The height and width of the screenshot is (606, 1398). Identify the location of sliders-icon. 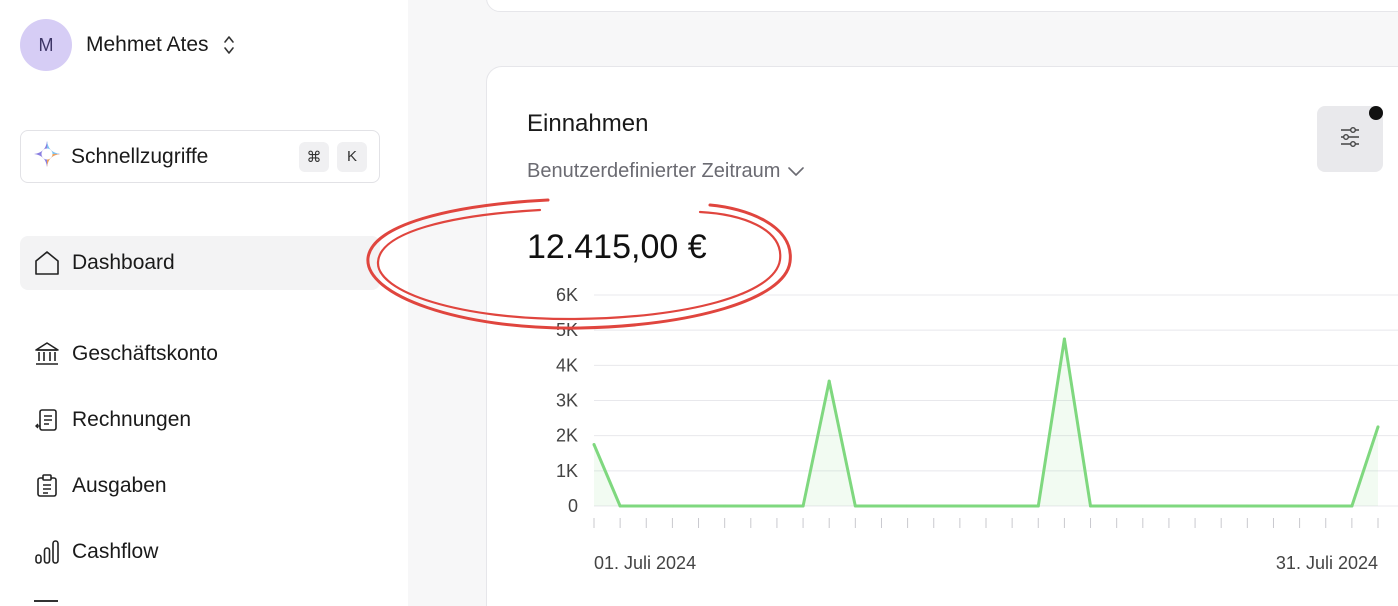
(1350, 139).